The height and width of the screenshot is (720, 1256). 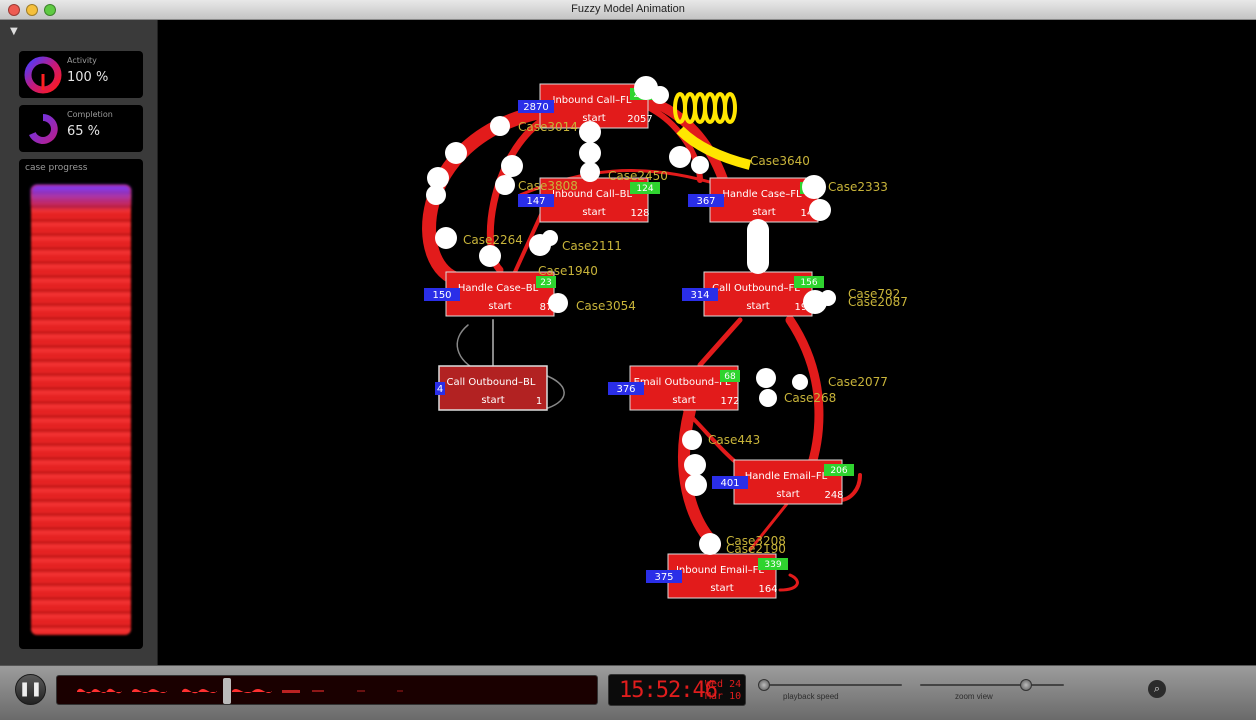 I want to click on timeline-scrubber, so click(x=327, y=690).